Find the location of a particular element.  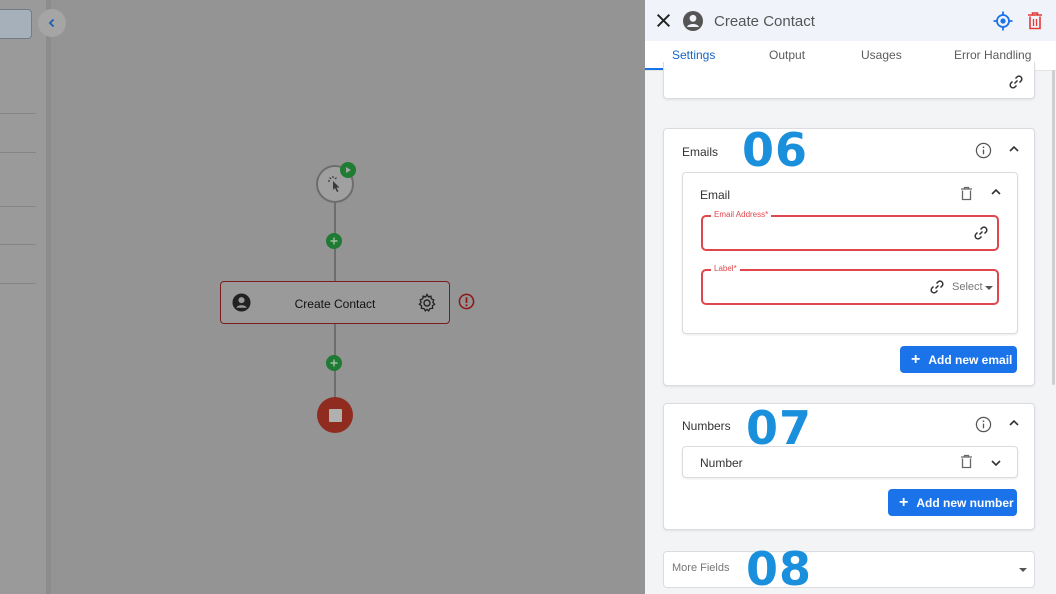

tab-settings: Settings is located at coordinates (693, 55).